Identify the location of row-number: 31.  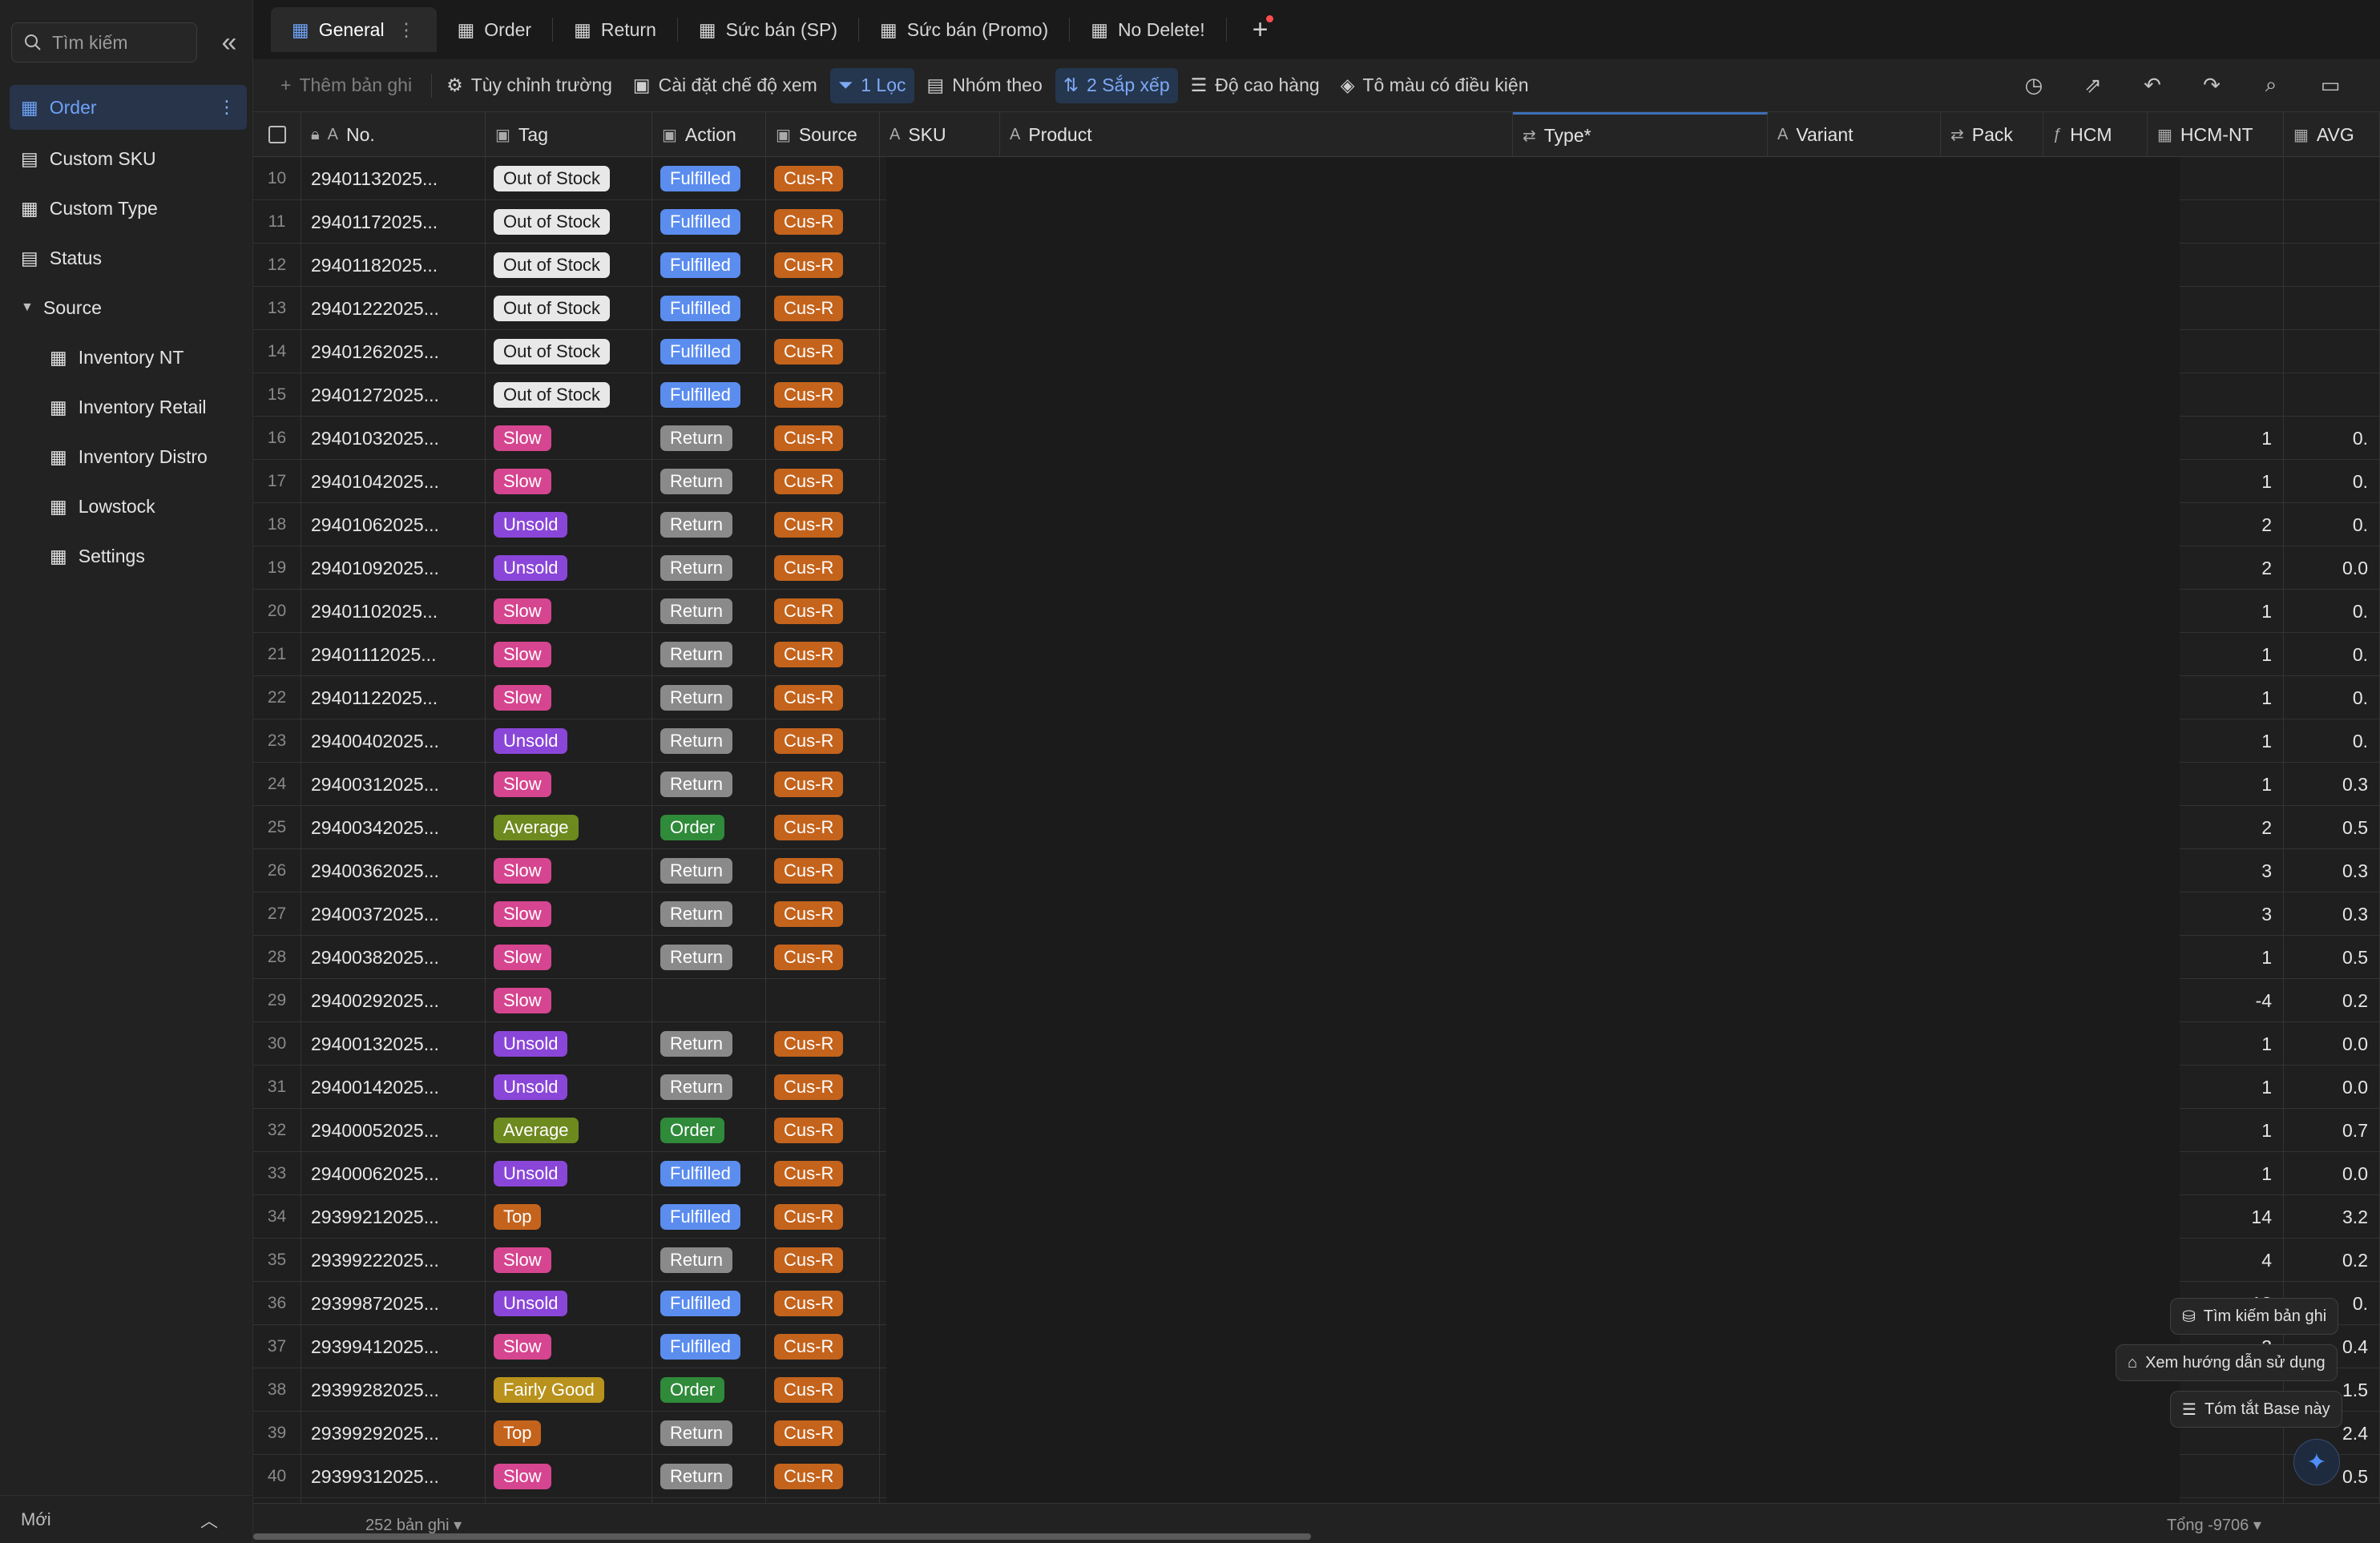
(277, 1087).